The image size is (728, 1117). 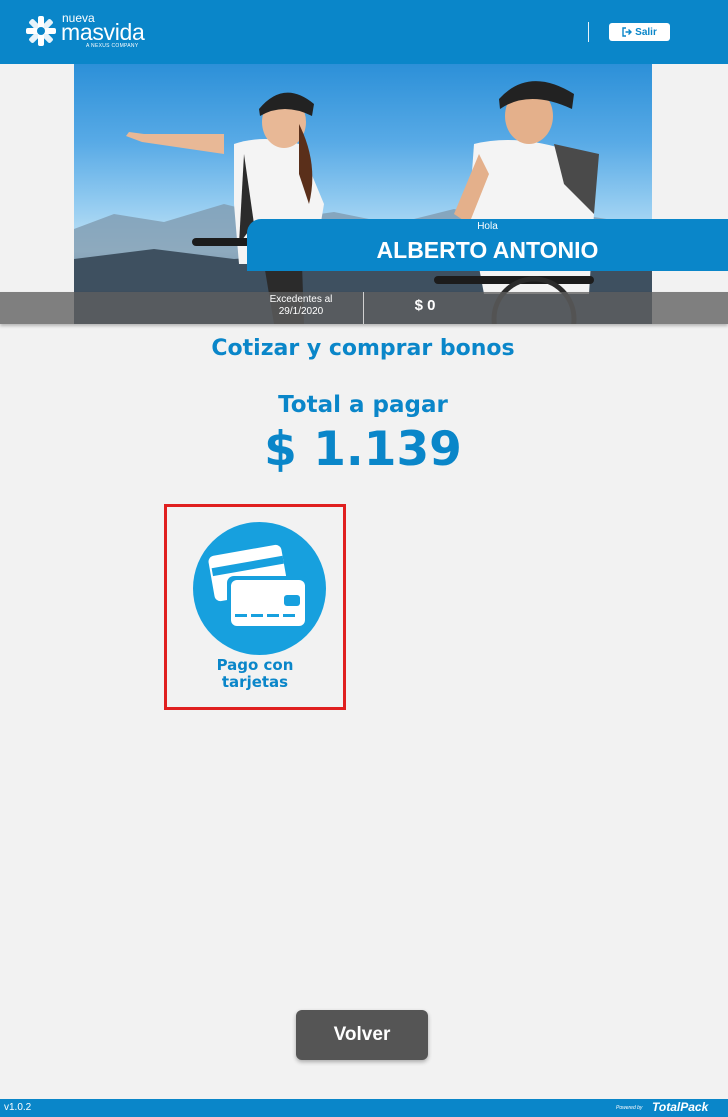 I want to click on logo-tagline: A NEXUS COMPANY, so click(x=112, y=46).